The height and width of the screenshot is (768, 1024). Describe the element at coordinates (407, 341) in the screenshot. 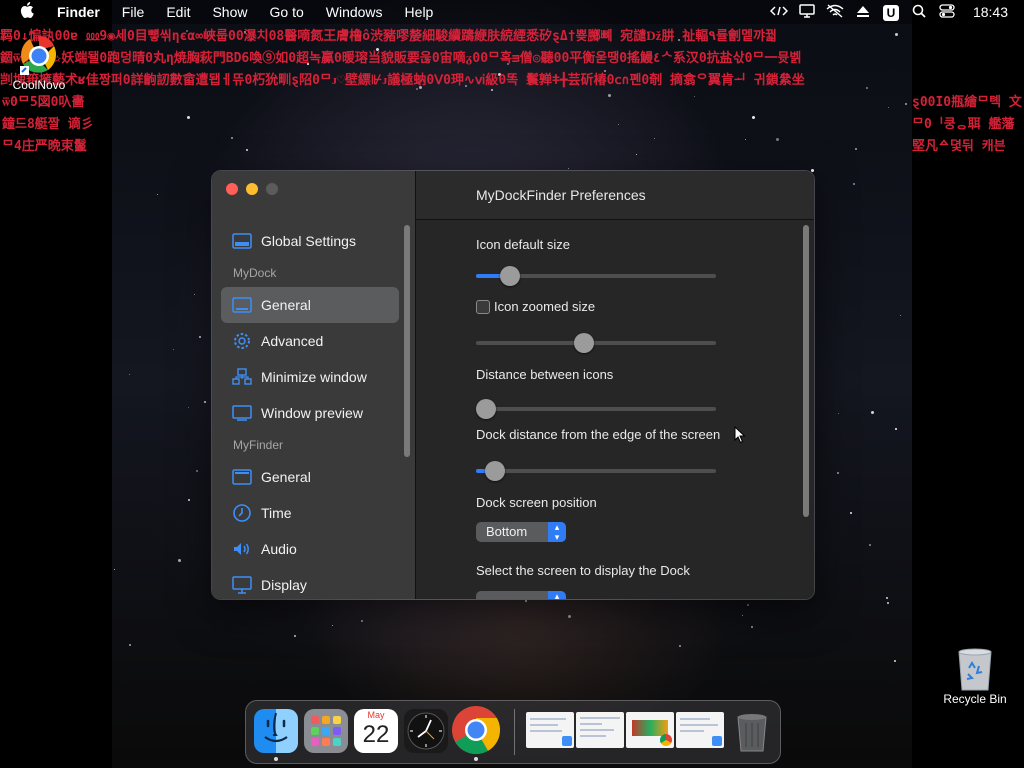

I see `sidebar-scrollbar` at that location.